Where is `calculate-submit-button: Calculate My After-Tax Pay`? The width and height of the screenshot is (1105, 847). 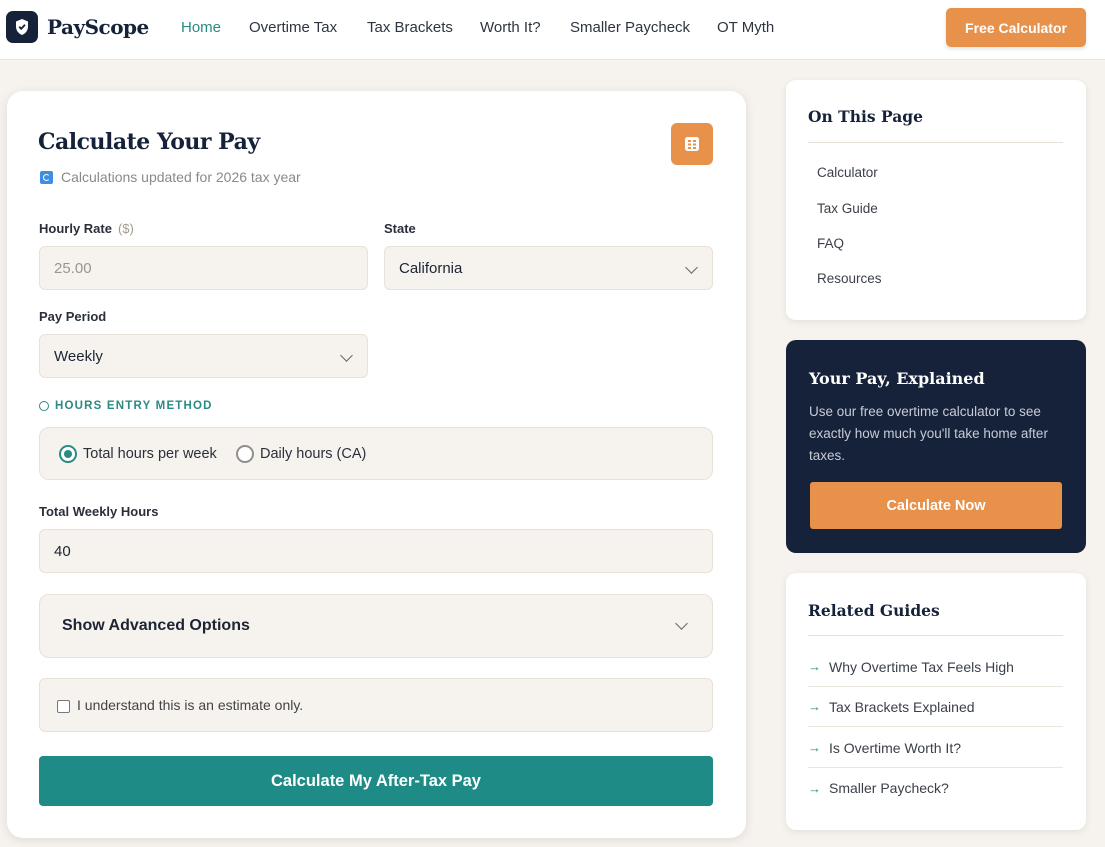 calculate-submit-button: Calculate My After-Tax Pay is located at coordinates (376, 781).